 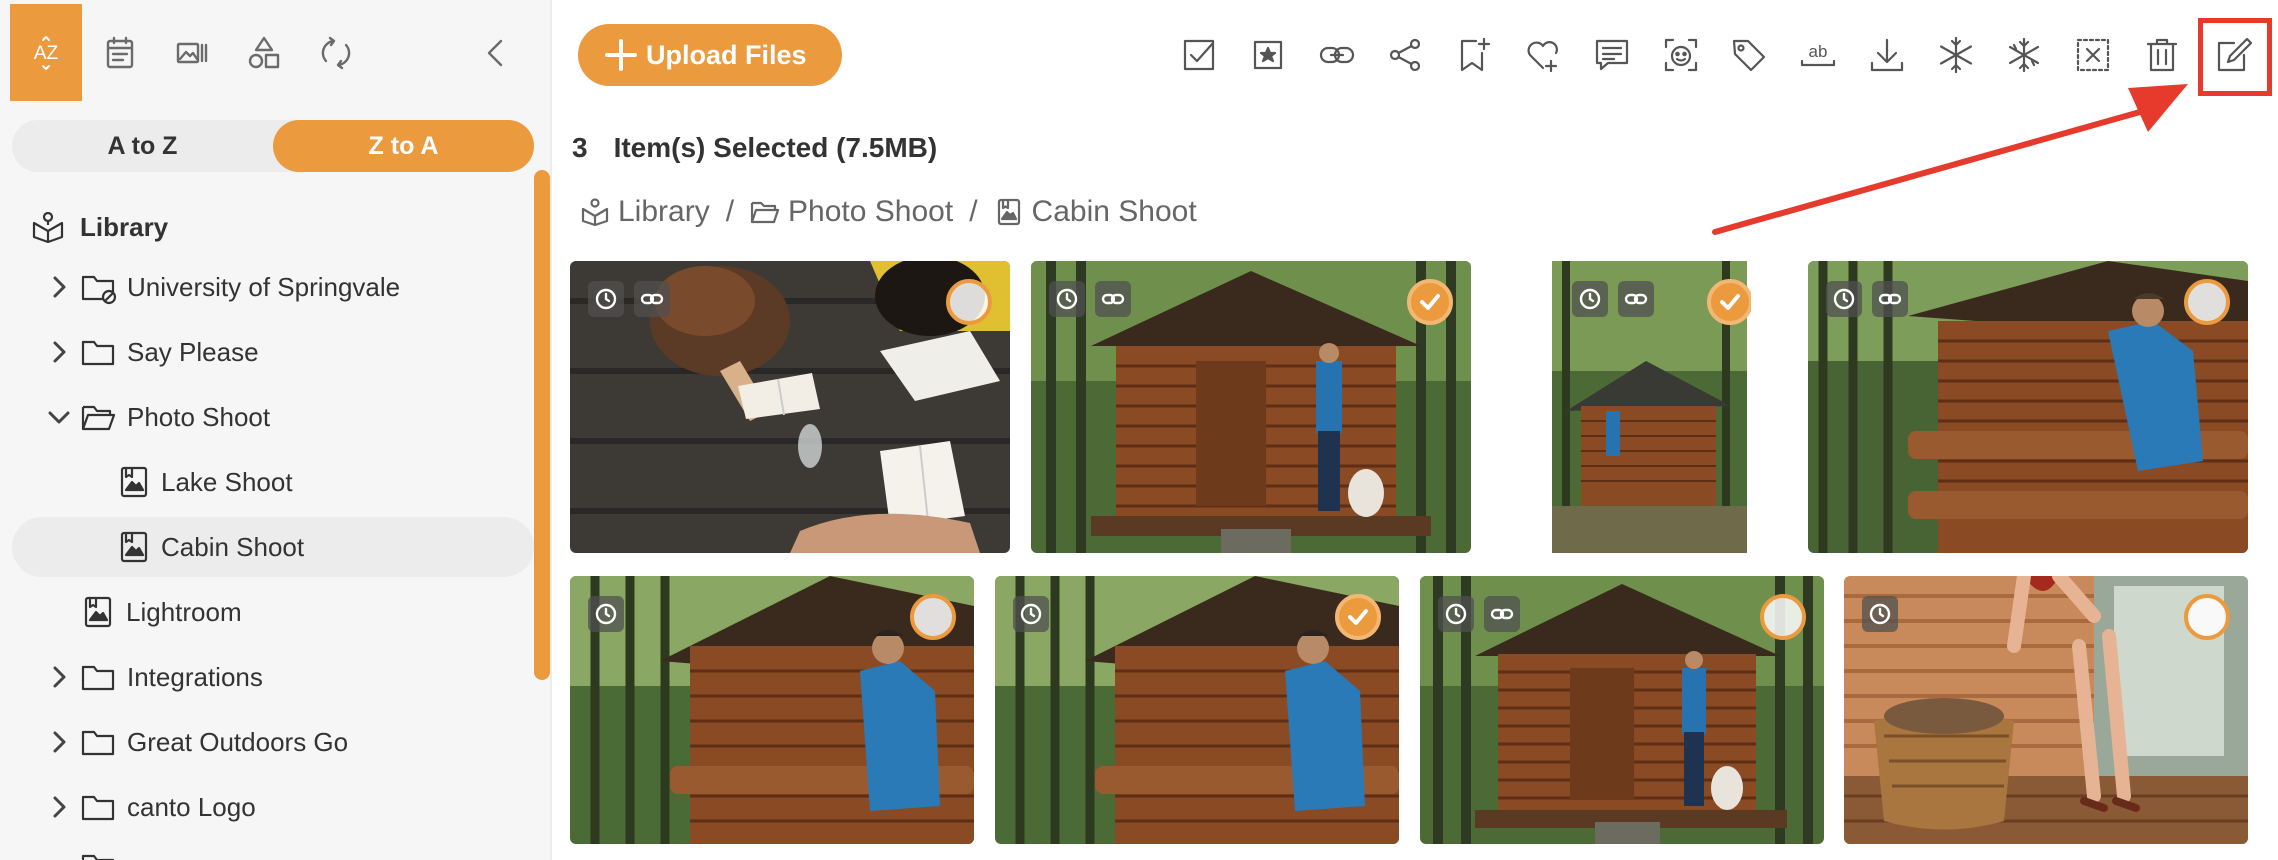 I want to click on sync-icon, so click(x=336, y=52).